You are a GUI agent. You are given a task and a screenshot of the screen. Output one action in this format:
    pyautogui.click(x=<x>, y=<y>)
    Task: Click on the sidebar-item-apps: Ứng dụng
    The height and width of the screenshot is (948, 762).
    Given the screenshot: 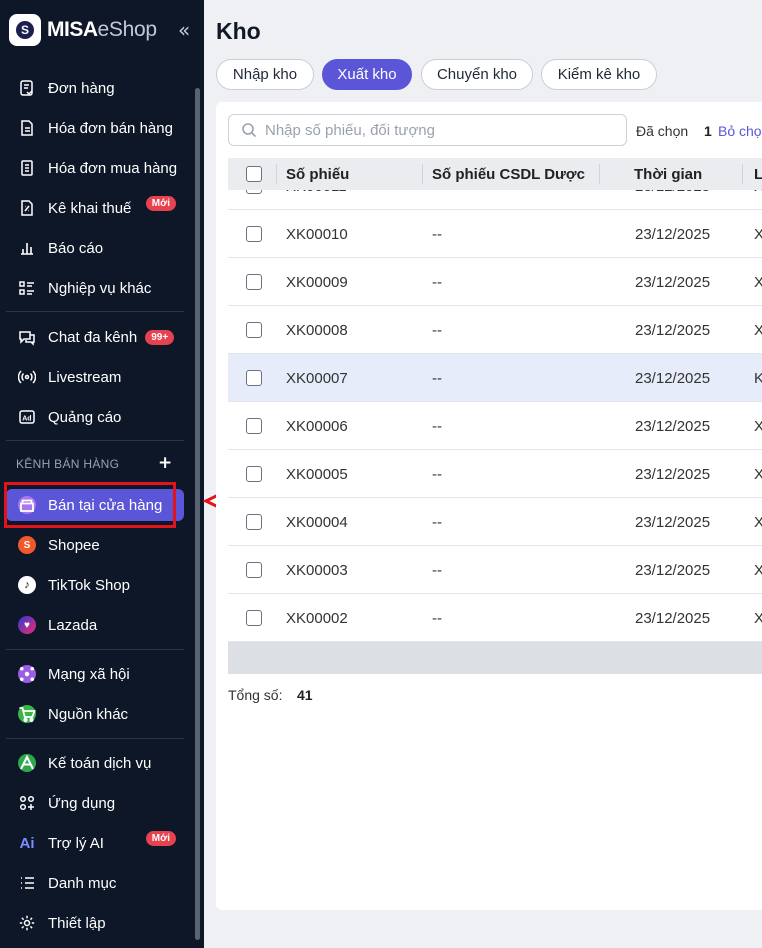 What is the action you would take?
    pyautogui.click(x=95, y=803)
    